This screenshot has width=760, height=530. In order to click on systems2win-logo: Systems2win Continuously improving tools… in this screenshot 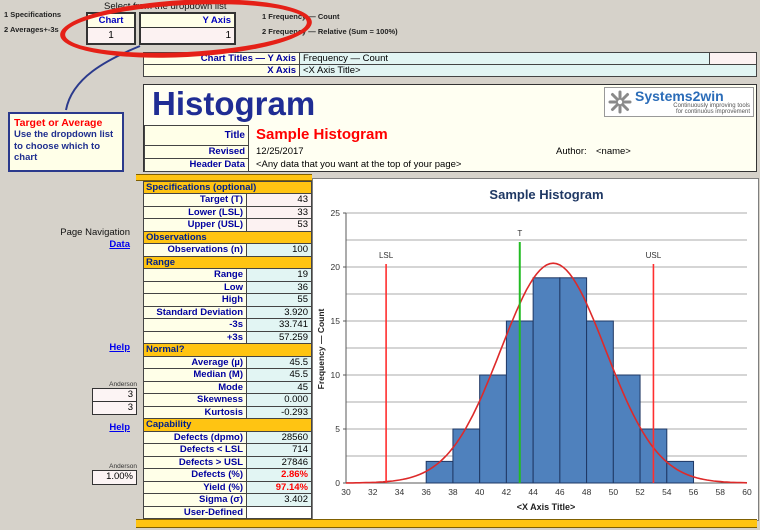, I will do `click(679, 102)`.